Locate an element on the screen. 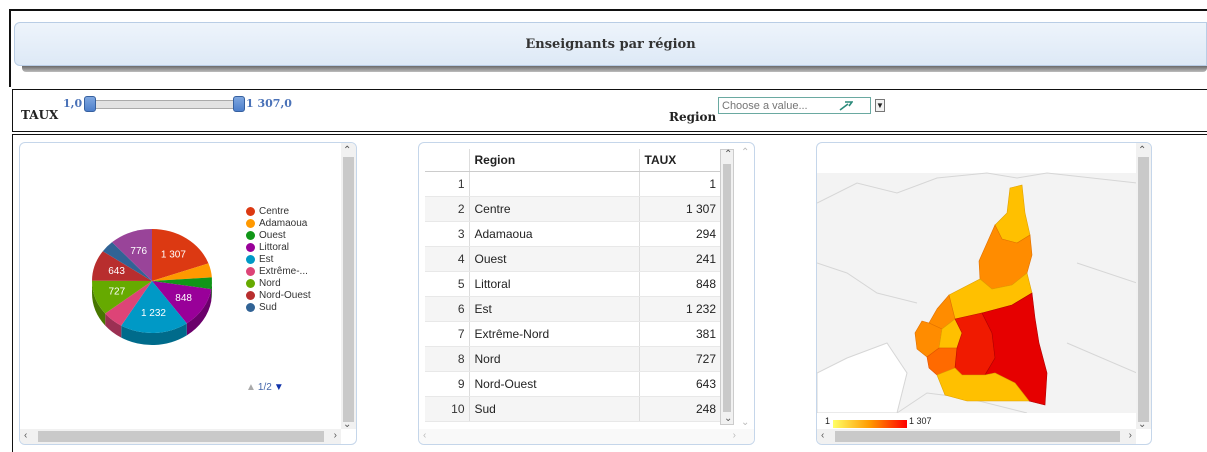 The image size is (1207, 452). legend-item: Nord is located at coordinates (263, 283).